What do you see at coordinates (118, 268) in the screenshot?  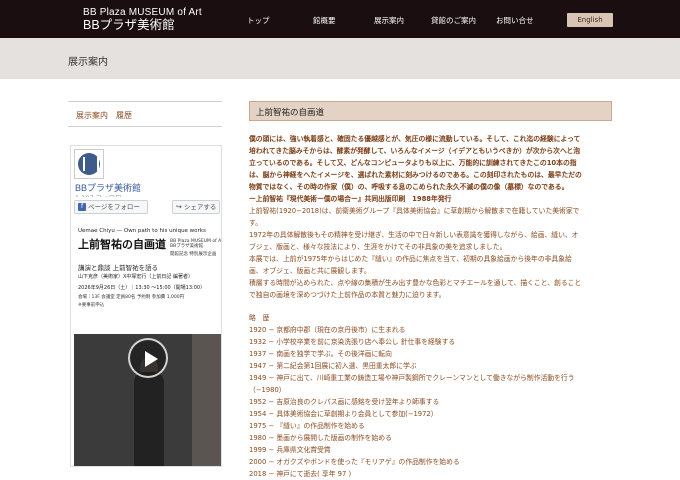 I see `video-lecture: 講演と鼎談 上前智祐を語る` at bounding box center [118, 268].